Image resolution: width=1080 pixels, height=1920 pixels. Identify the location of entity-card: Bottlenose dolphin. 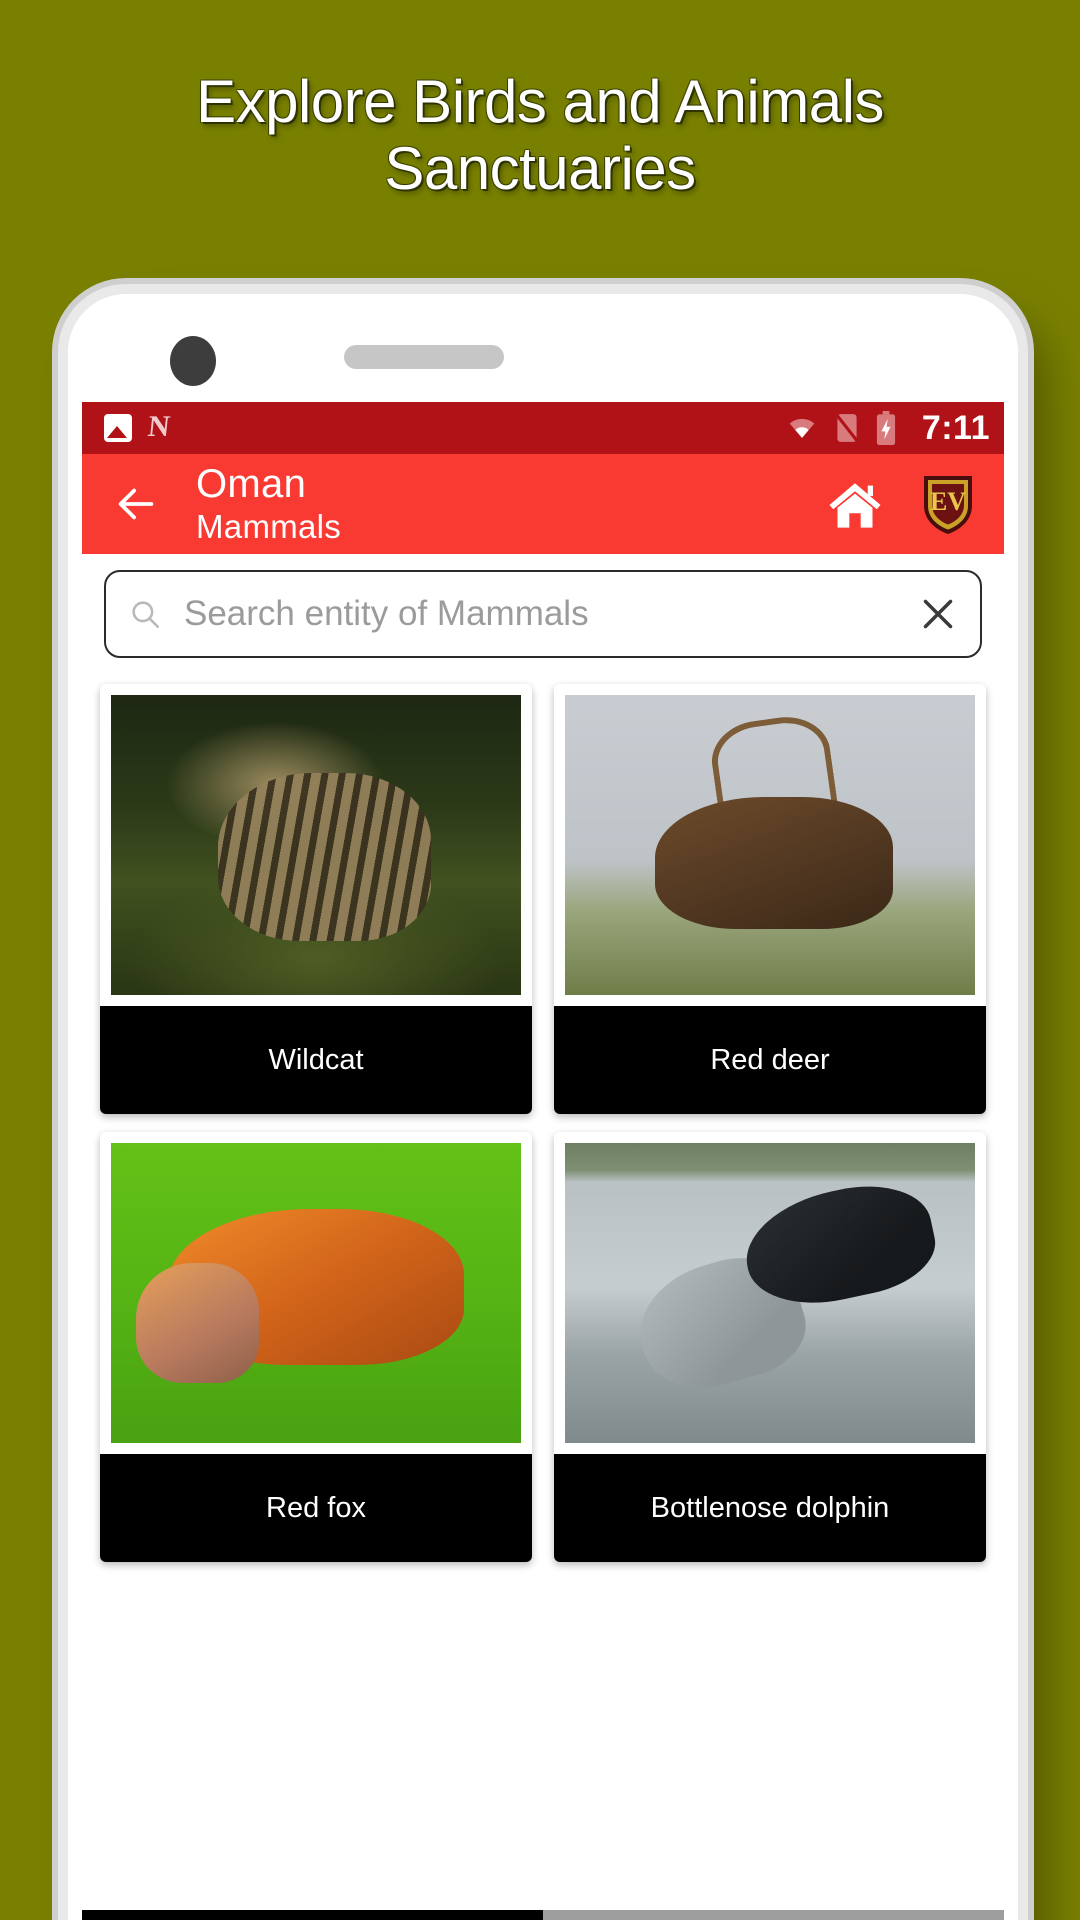
(770, 1347).